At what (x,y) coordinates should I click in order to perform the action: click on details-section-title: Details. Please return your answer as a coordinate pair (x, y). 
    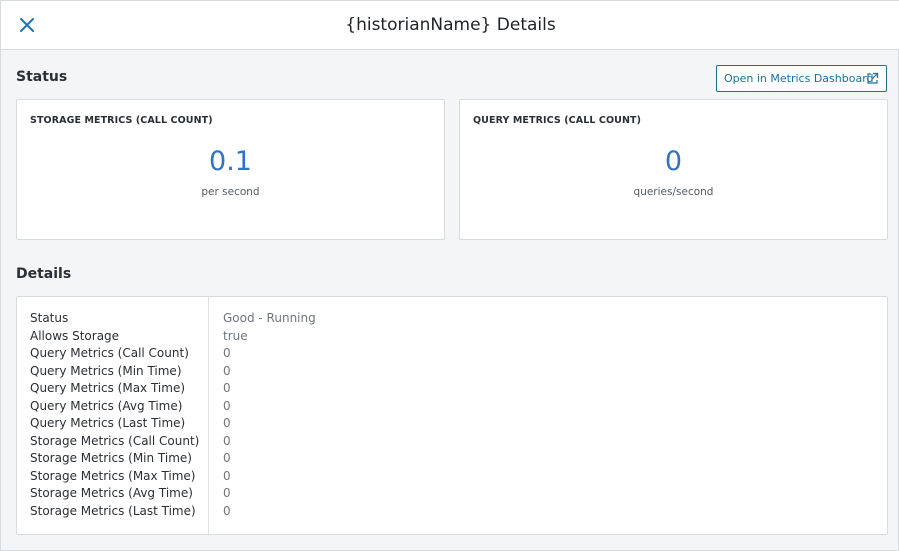
    Looking at the image, I should click on (44, 274).